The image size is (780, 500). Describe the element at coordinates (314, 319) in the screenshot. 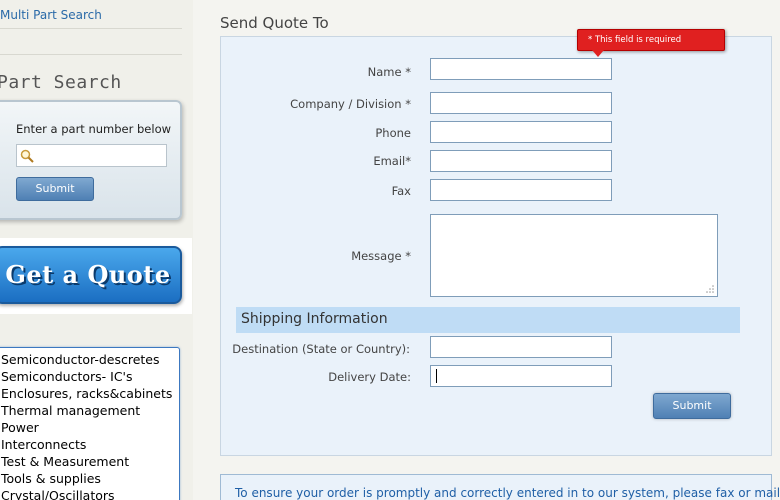

I see `shipping-title: Shipping Information` at that location.